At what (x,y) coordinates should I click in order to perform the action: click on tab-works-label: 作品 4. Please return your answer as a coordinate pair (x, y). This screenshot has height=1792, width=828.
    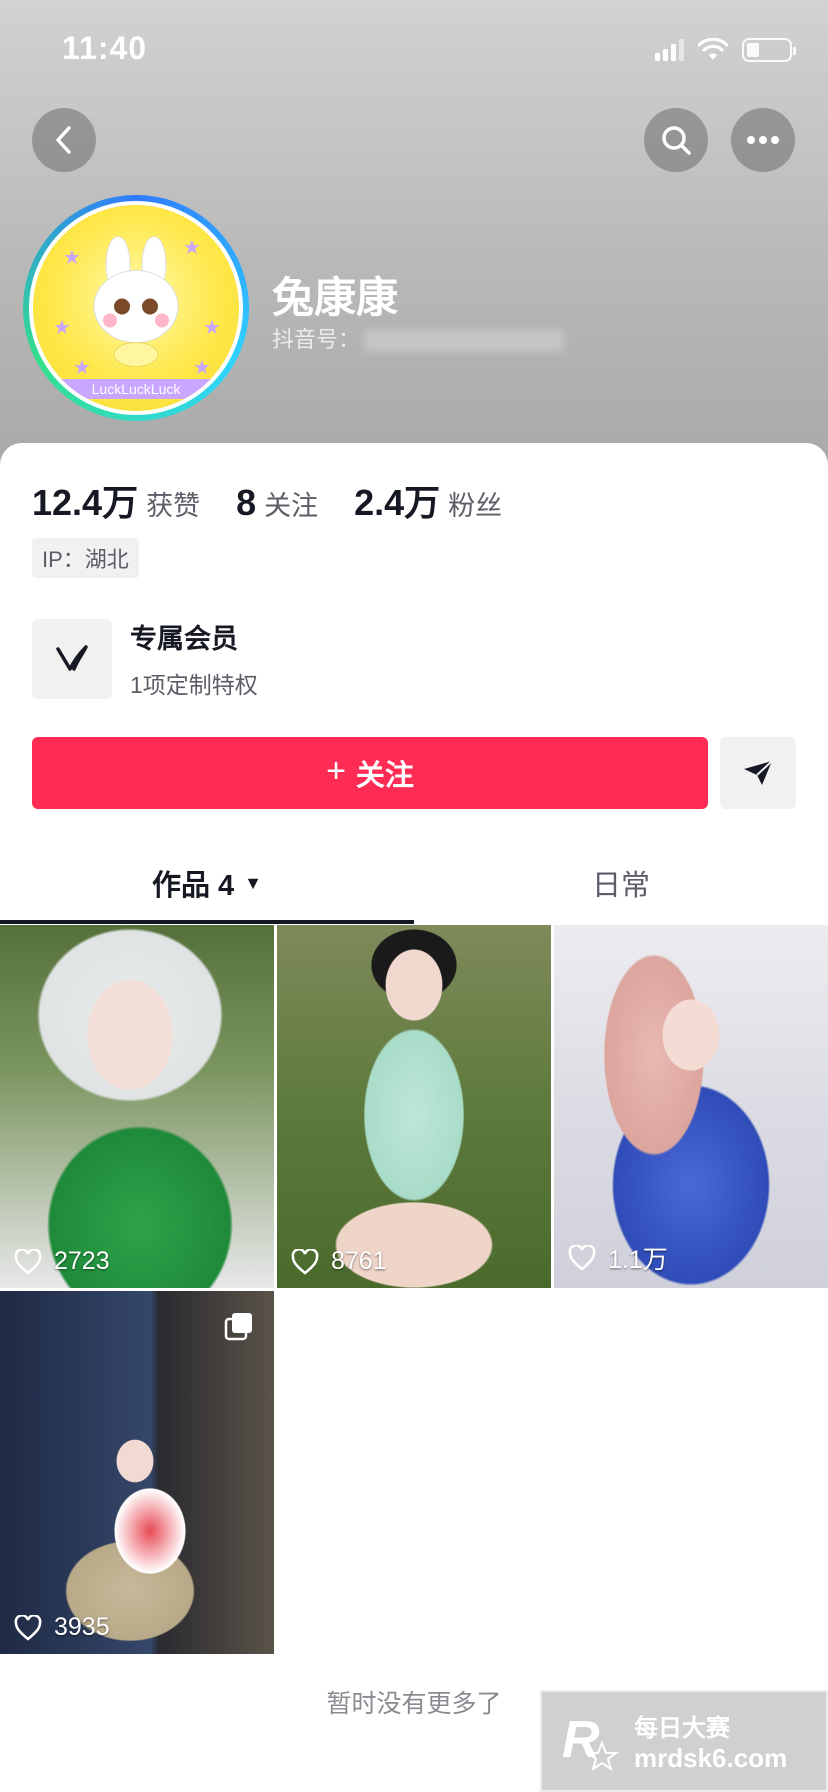
    Looking at the image, I should click on (193, 886).